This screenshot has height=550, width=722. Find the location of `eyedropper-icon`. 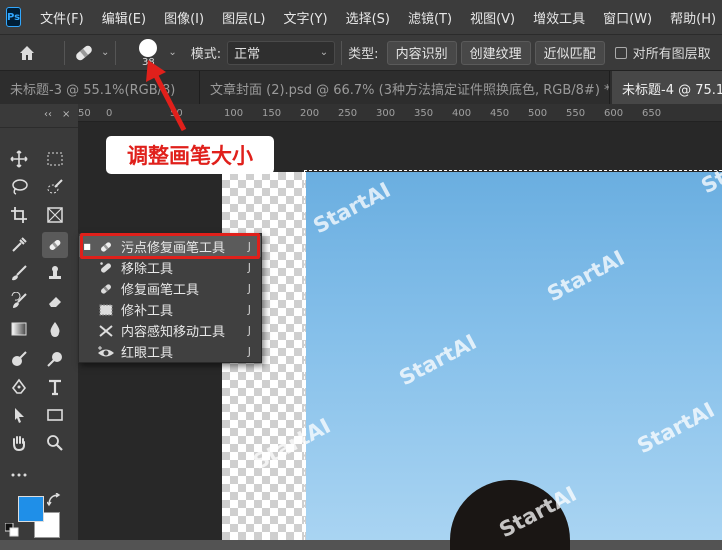

eyedropper-icon is located at coordinates (19, 245).